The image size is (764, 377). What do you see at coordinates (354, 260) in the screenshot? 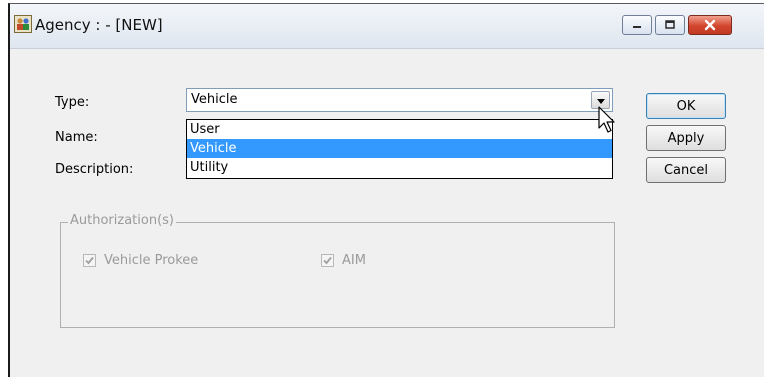
I see `aim-label: AIM` at bounding box center [354, 260].